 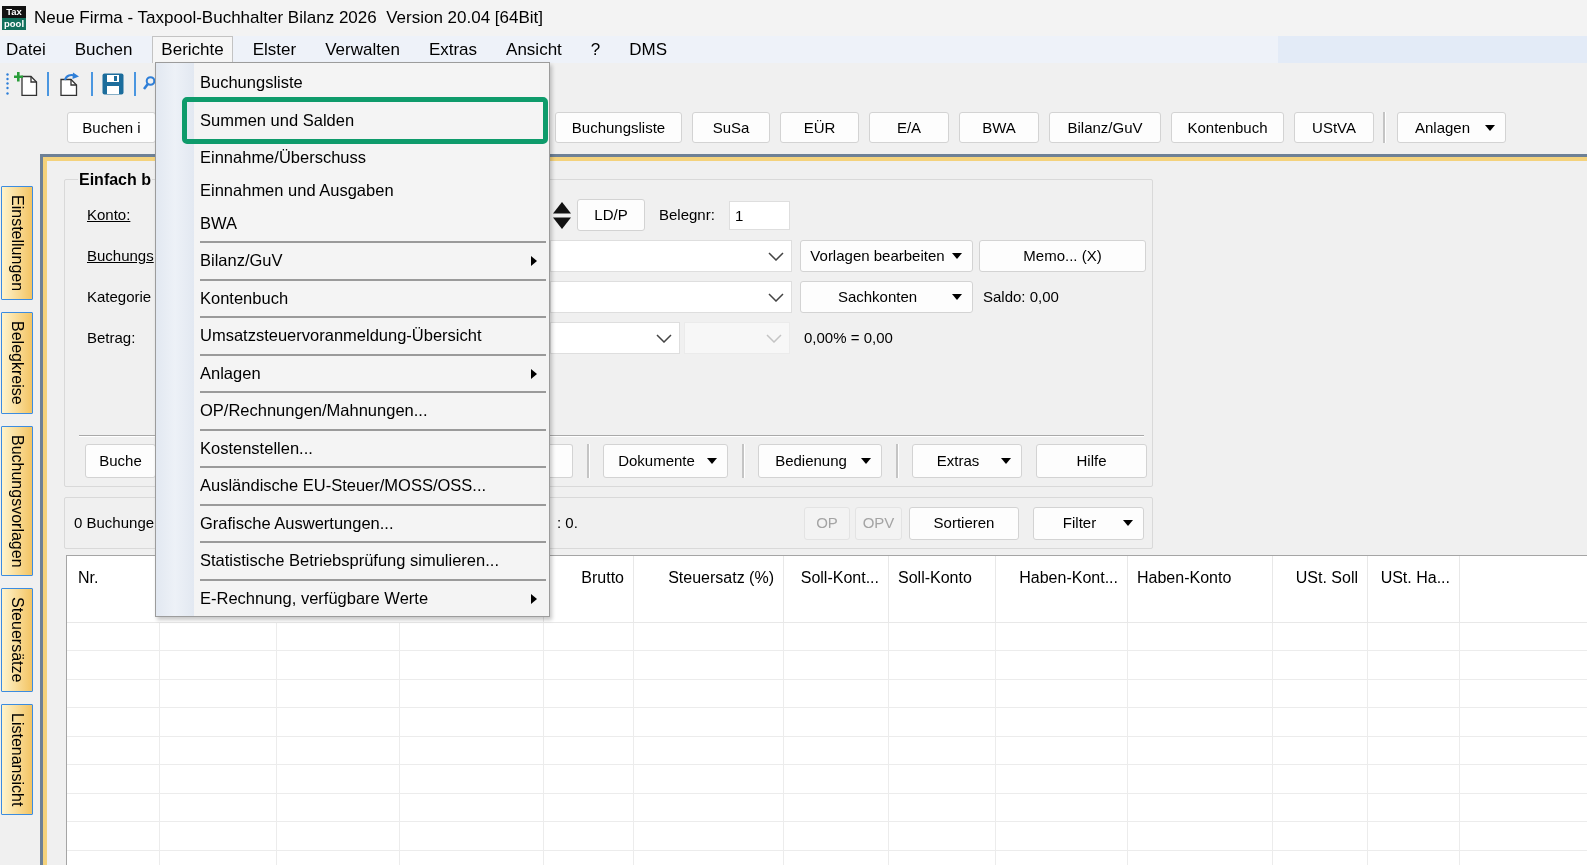 What do you see at coordinates (1326, 577) in the screenshot?
I see `column-header: USt. Soll` at bounding box center [1326, 577].